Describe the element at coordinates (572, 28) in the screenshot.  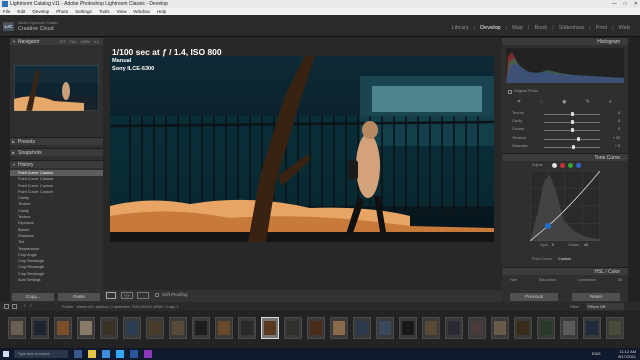
I see `module-slideshow: Slideshow` at that location.